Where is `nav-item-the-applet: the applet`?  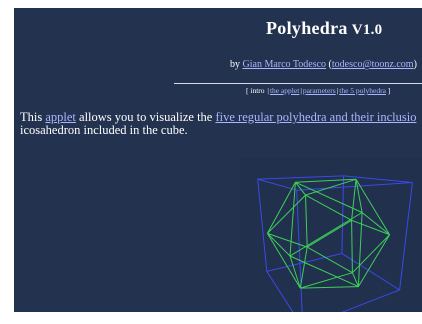 nav-item-the-applet: the applet is located at coordinates (284, 90).